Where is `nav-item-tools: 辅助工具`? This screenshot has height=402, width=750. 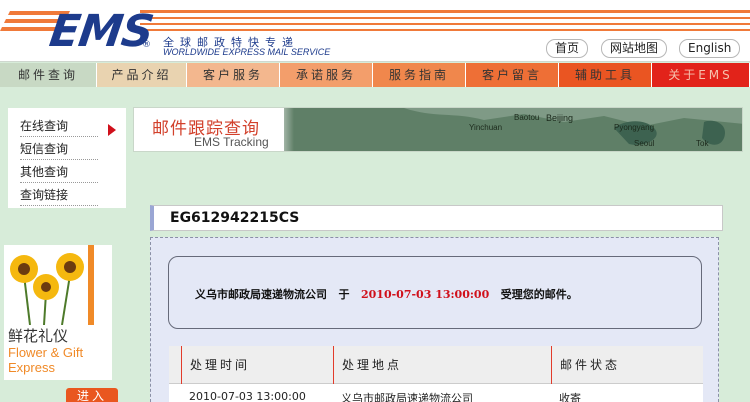
nav-item-tools: 辅助工具 is located at coordinates (605, 75).